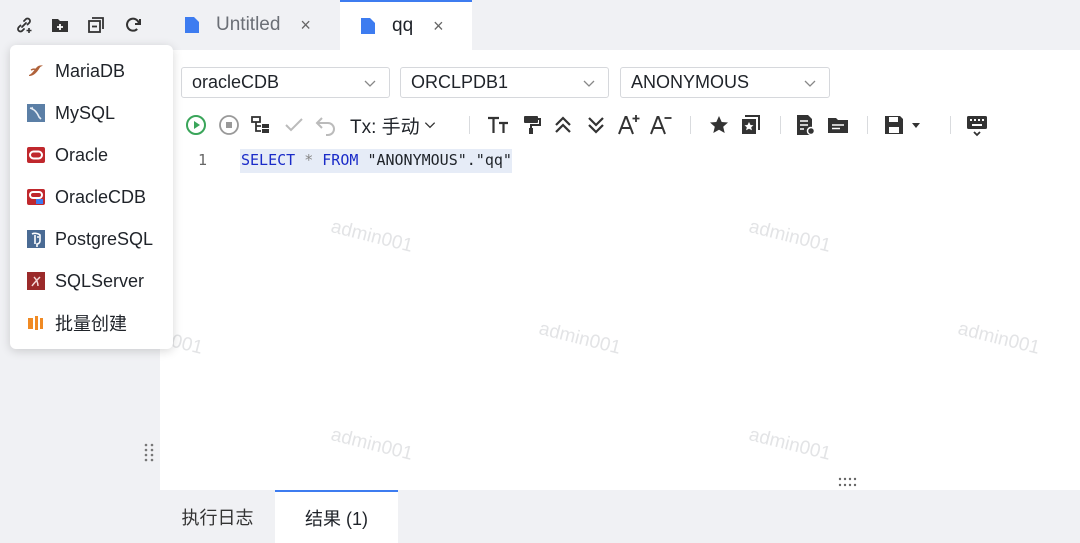 The height and width of the screenshot is (543, 1080). I want to click on text-format-icon, so click(498, 124).